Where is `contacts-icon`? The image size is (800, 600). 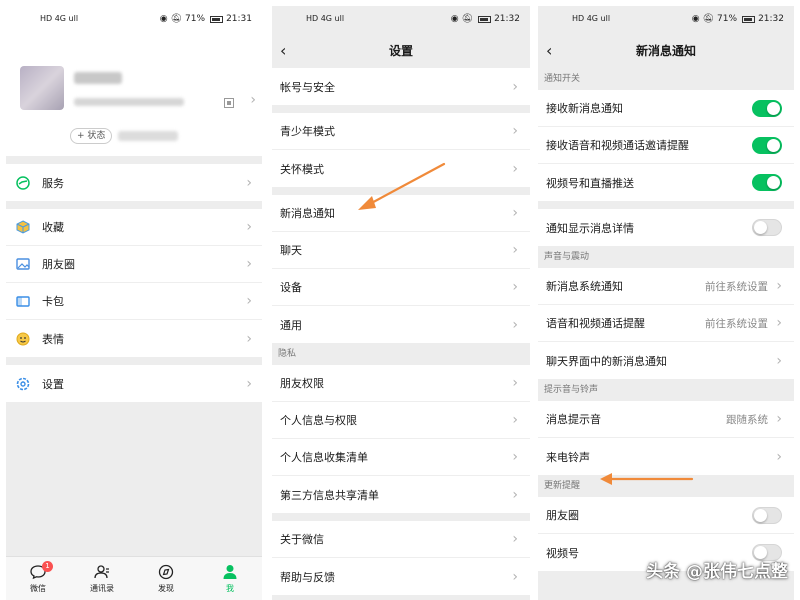 contacts-icon is located at coordinates (102, 572).